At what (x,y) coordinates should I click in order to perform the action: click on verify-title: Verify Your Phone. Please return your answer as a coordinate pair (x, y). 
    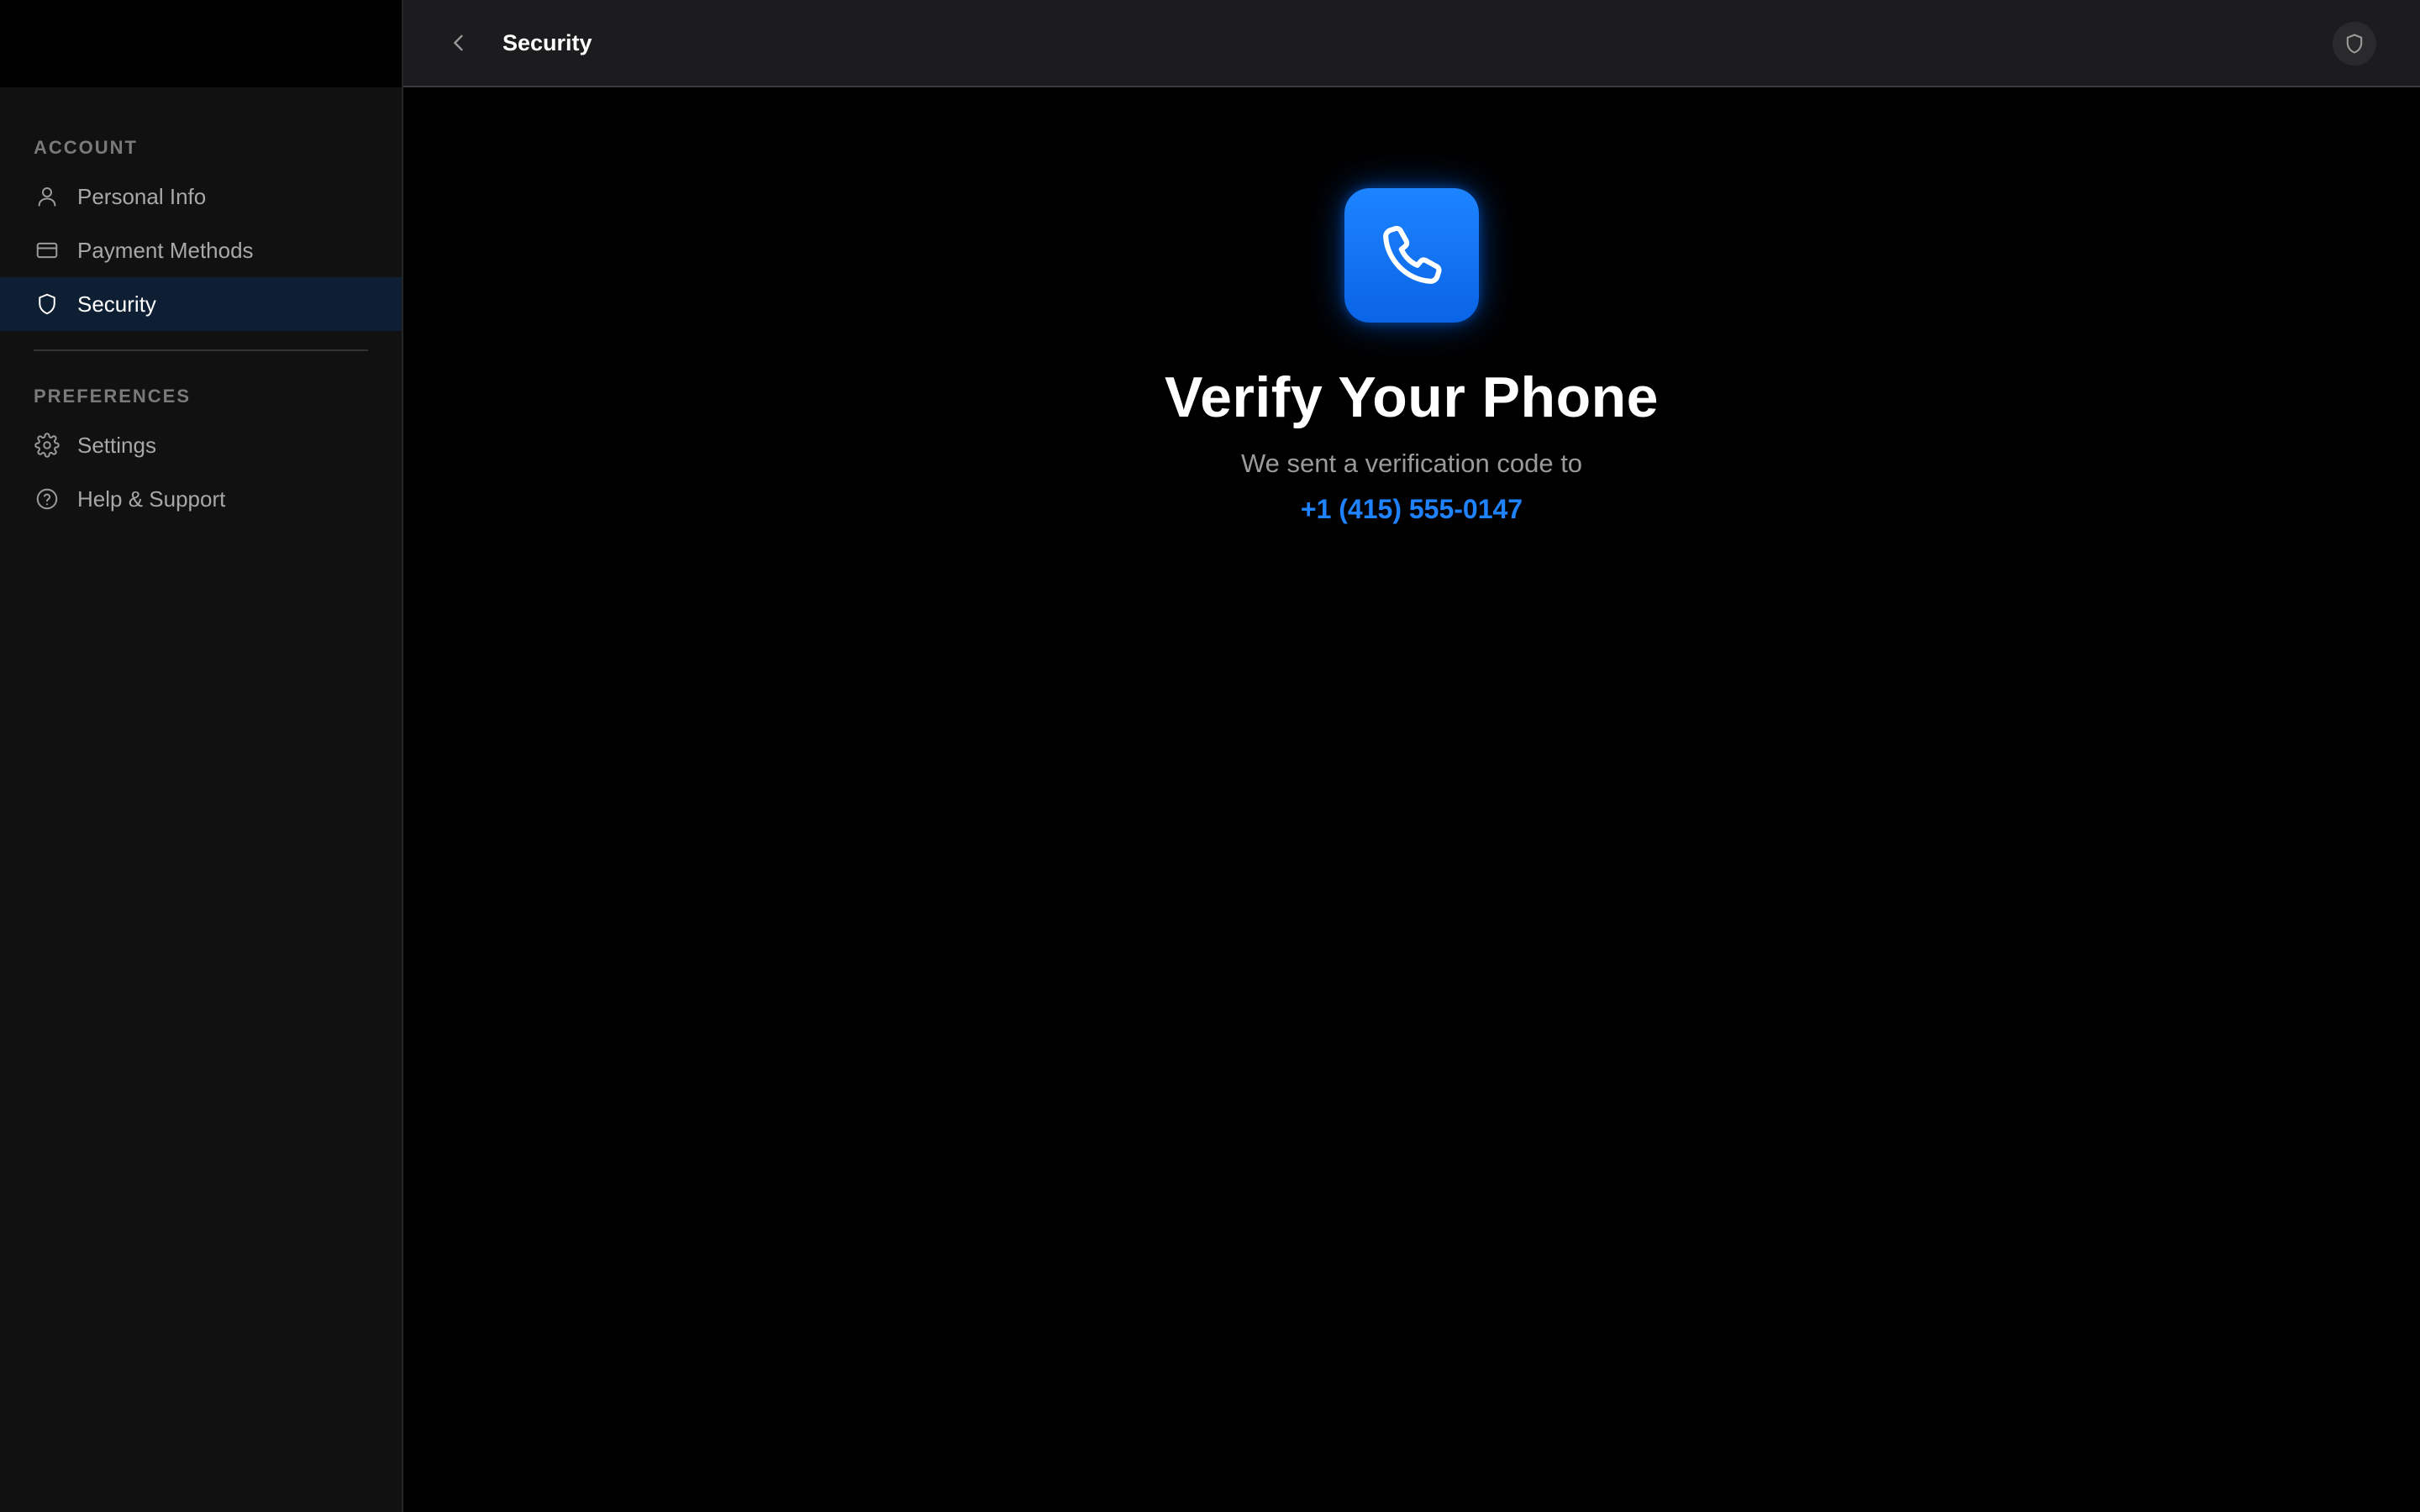
    Looking at the image, I should click on (1412, 397).